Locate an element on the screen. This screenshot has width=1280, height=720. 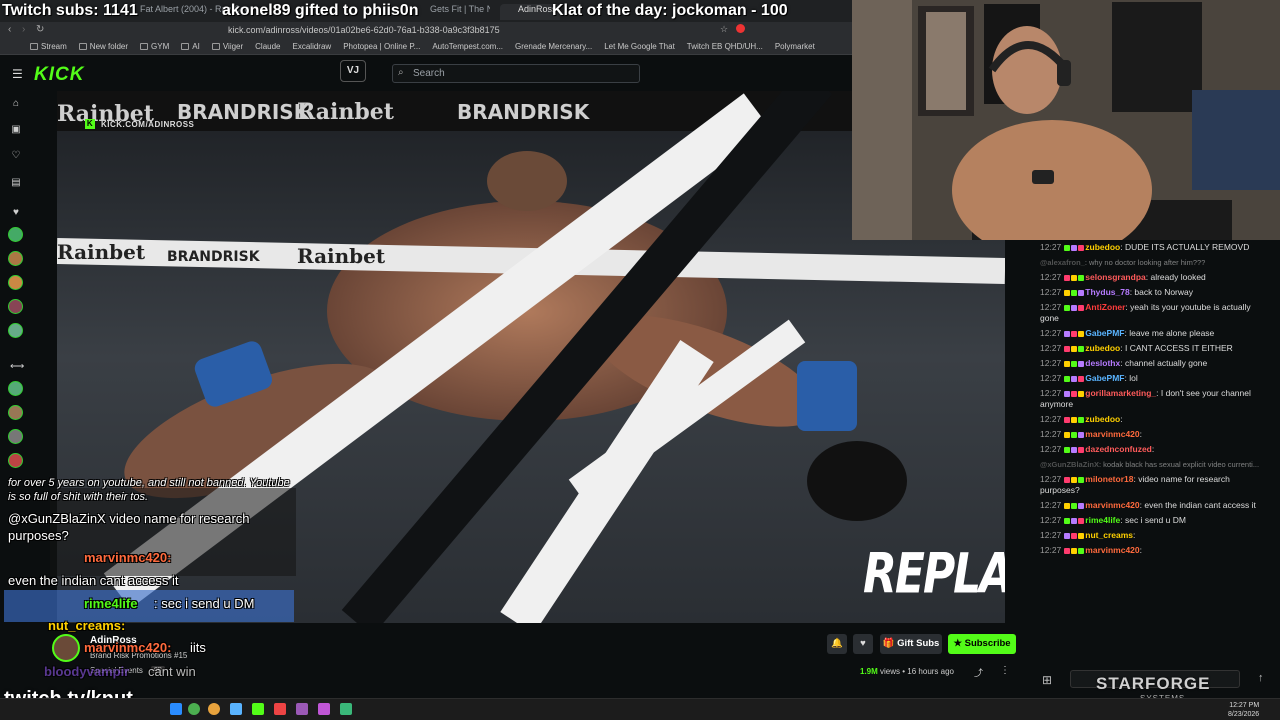
bookmark-item: AI is located at coordinates (190, 46).